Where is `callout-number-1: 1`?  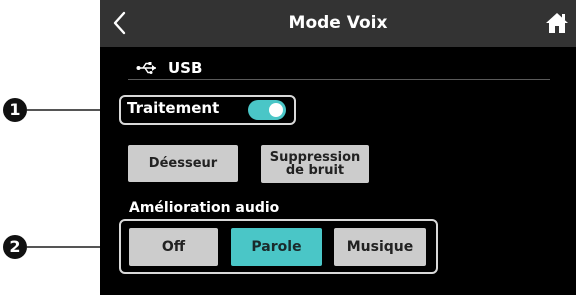
callout-number-1: 1 is located at coordinates (15, 110).